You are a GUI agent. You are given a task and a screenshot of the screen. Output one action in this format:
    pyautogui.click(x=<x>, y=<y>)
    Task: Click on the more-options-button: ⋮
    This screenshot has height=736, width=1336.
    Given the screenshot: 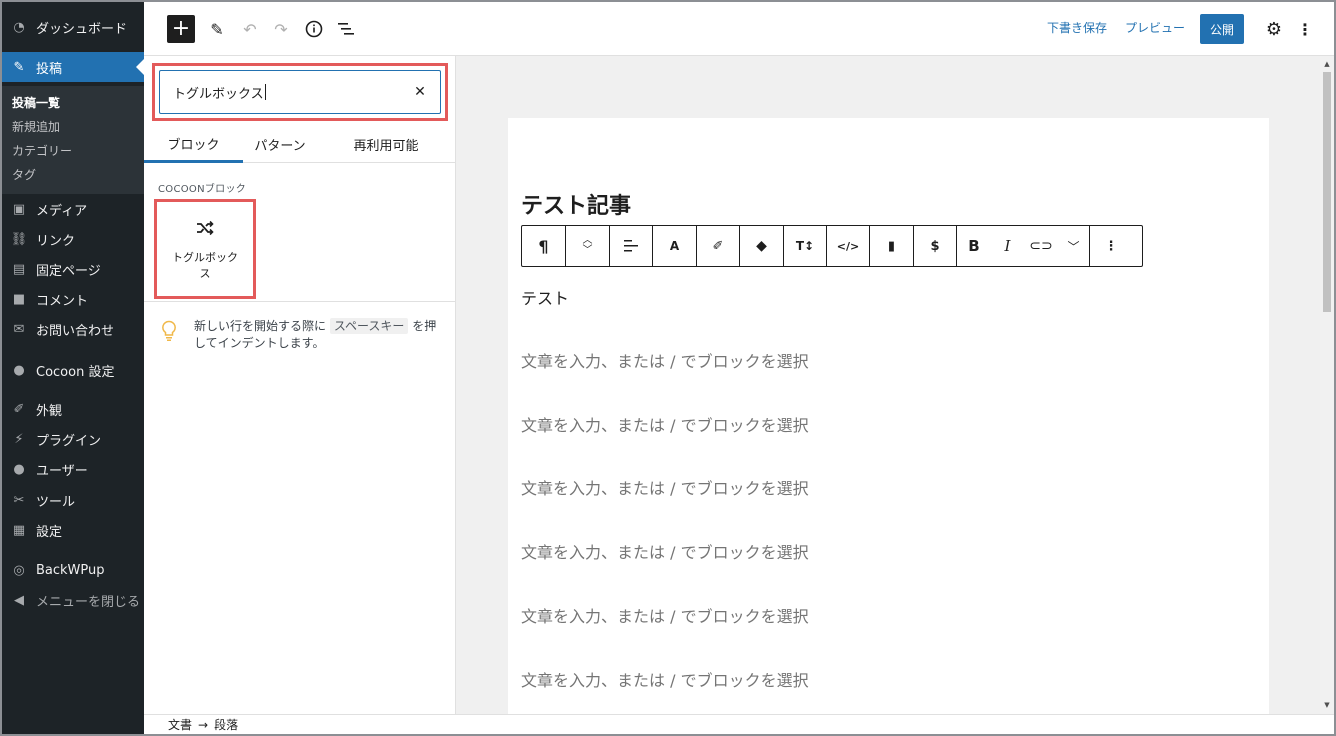 What is the action you would take?
    pyautogui.click(x=1305, y=29)
    